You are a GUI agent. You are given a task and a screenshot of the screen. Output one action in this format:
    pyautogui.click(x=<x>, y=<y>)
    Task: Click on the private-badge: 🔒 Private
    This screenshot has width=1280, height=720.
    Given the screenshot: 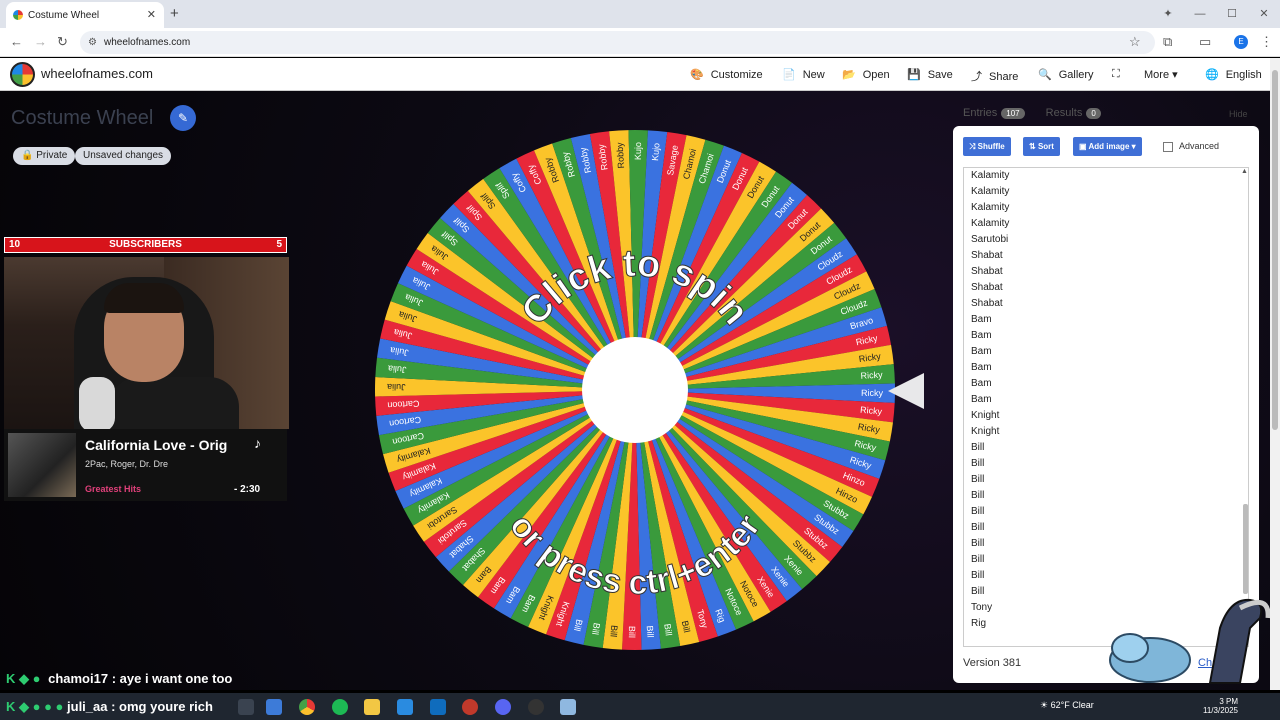 What is the action you would take?
    pyautogui.click(x=44, y=156)
    